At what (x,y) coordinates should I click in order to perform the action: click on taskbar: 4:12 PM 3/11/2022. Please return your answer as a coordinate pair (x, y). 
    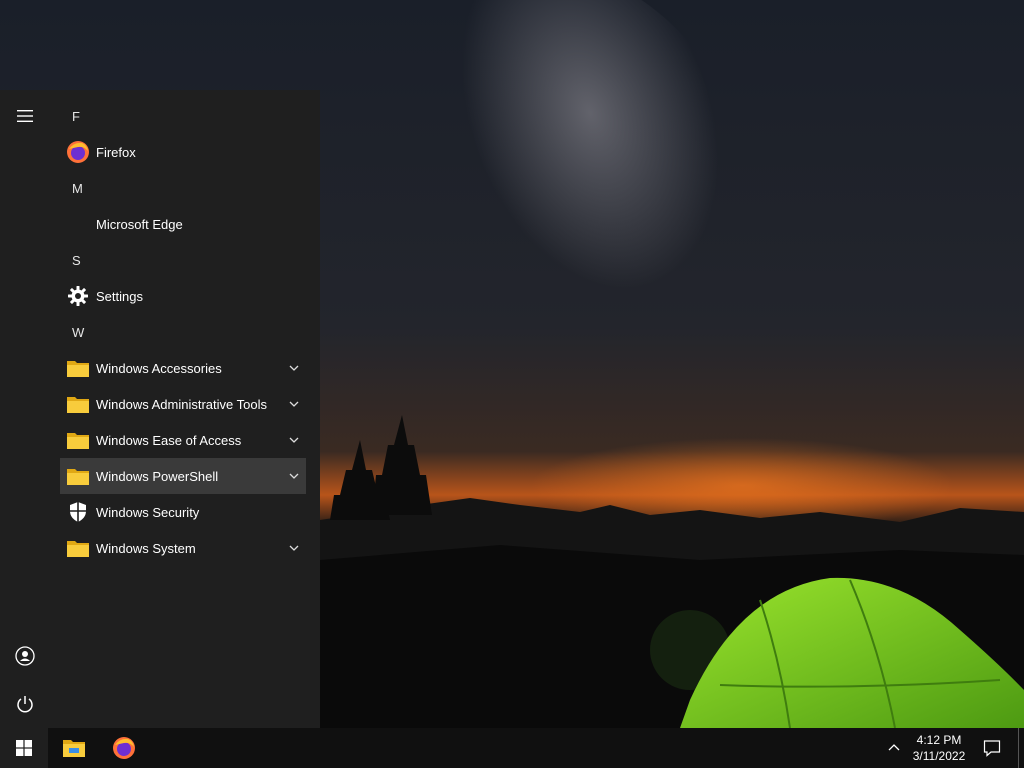
    Looking at the image, I should click on (512, 748).